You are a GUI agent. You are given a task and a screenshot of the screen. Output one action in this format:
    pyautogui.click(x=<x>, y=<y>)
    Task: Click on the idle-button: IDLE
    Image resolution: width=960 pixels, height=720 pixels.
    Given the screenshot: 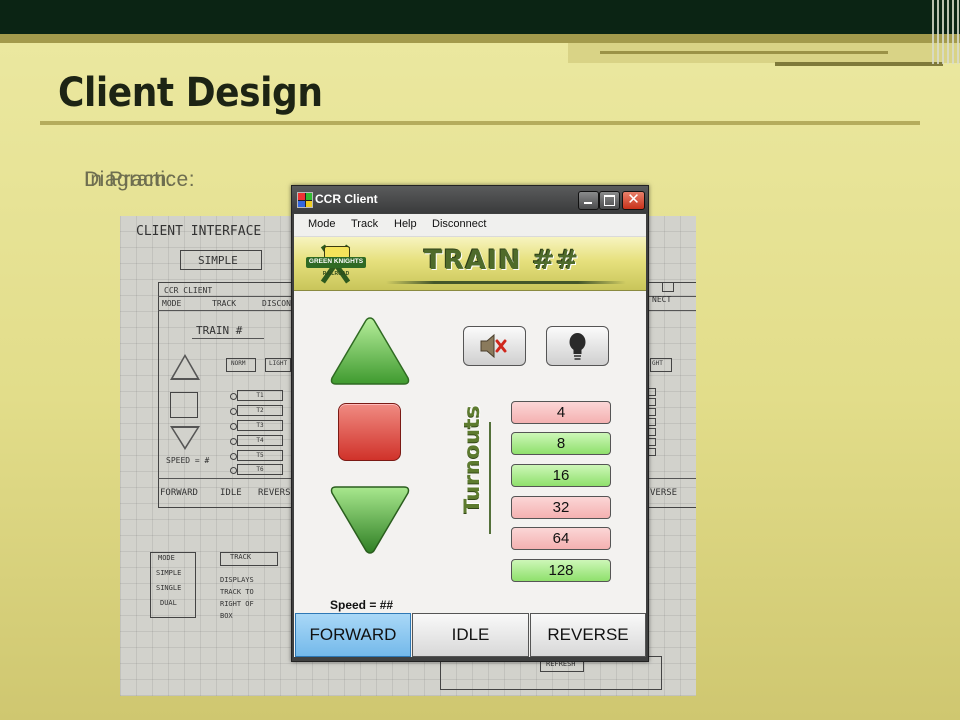 What is the action you would take?
    pyautogui.click(x=470, y=635)
    